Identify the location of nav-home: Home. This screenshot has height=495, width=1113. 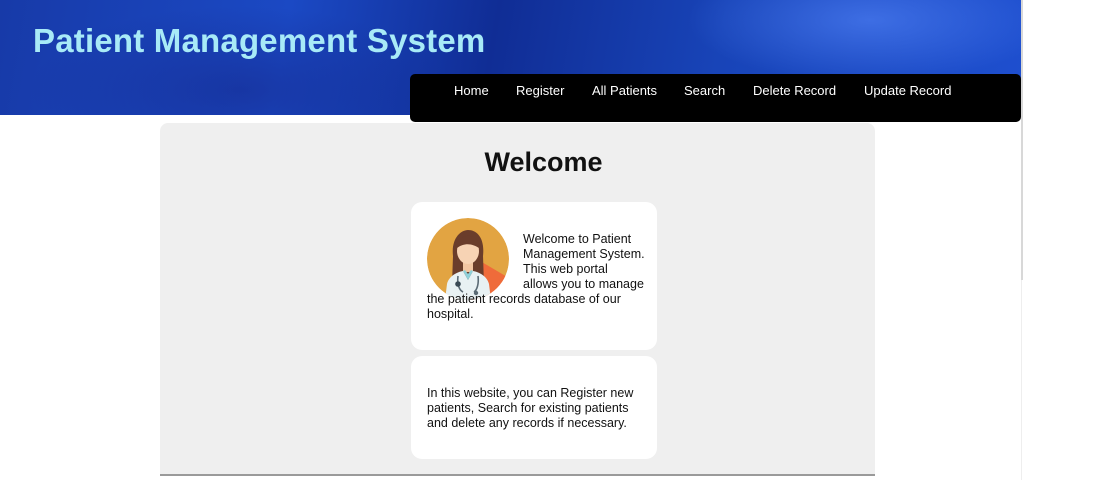
(471, 90).